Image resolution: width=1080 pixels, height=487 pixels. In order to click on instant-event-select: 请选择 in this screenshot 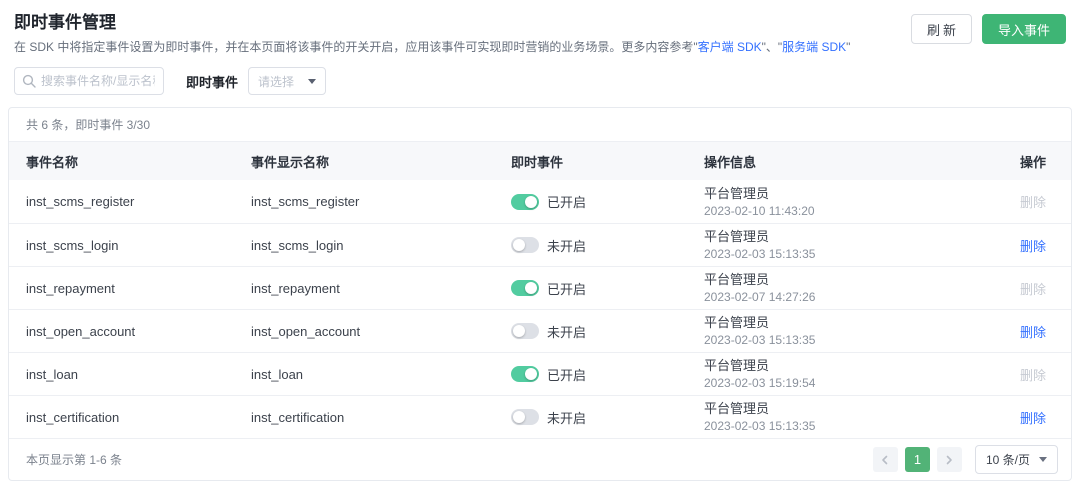, I will do `click(287, 81)`.